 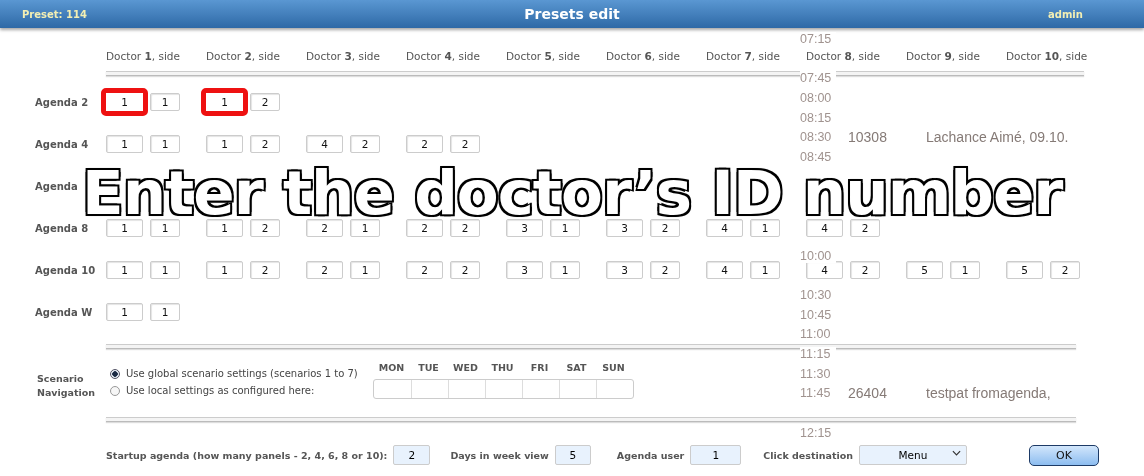 What do you see at coordinates (997, 137) in the screenshot?
I see `patient-name: Lachance Aimé, 09.10.` at bounding box center [997, 137].